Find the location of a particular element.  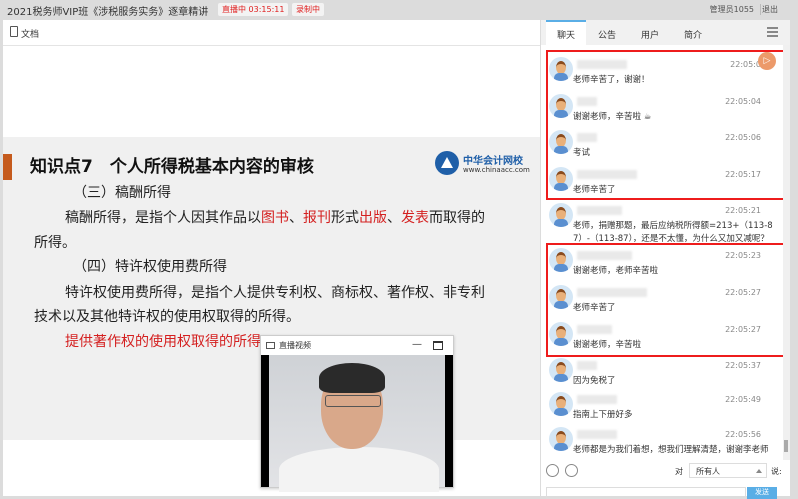

message-time: 22:05:21 is located at coordinates (743, 210).